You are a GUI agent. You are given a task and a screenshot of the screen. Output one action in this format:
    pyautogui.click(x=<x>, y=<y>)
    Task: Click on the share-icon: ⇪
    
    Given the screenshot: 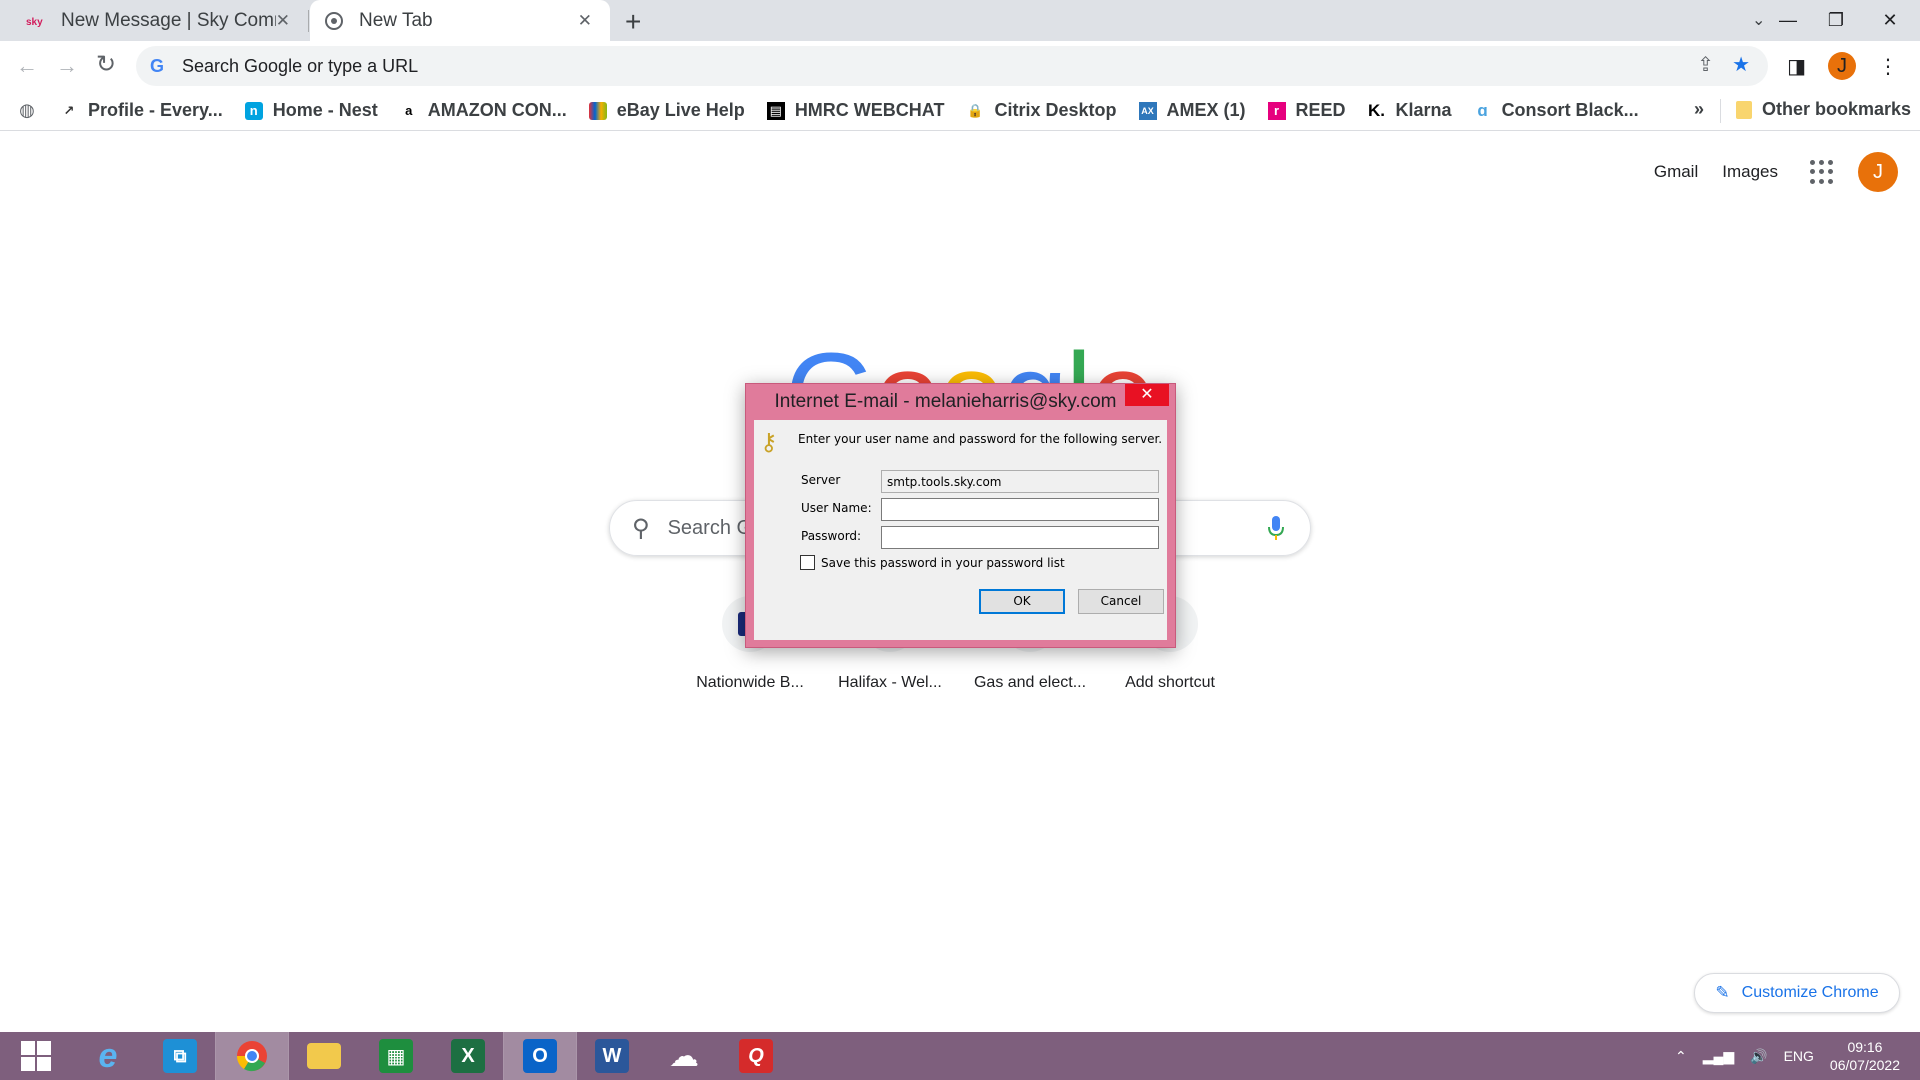 What is the action you would take?
    pyautogui.click(x=1705, y=64)
    